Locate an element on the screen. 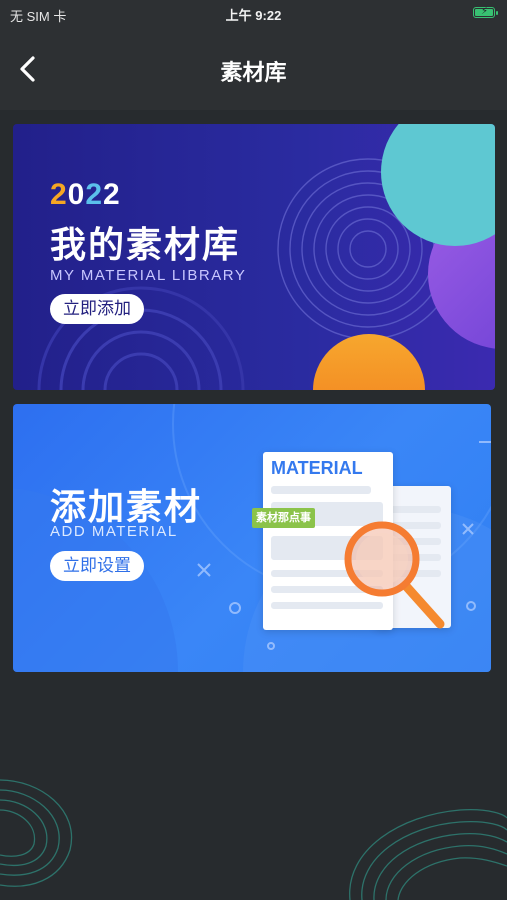 The height and width of the screenshot is (900, 507). nav-bar: 素材库 is located at coordinates (253, 69).